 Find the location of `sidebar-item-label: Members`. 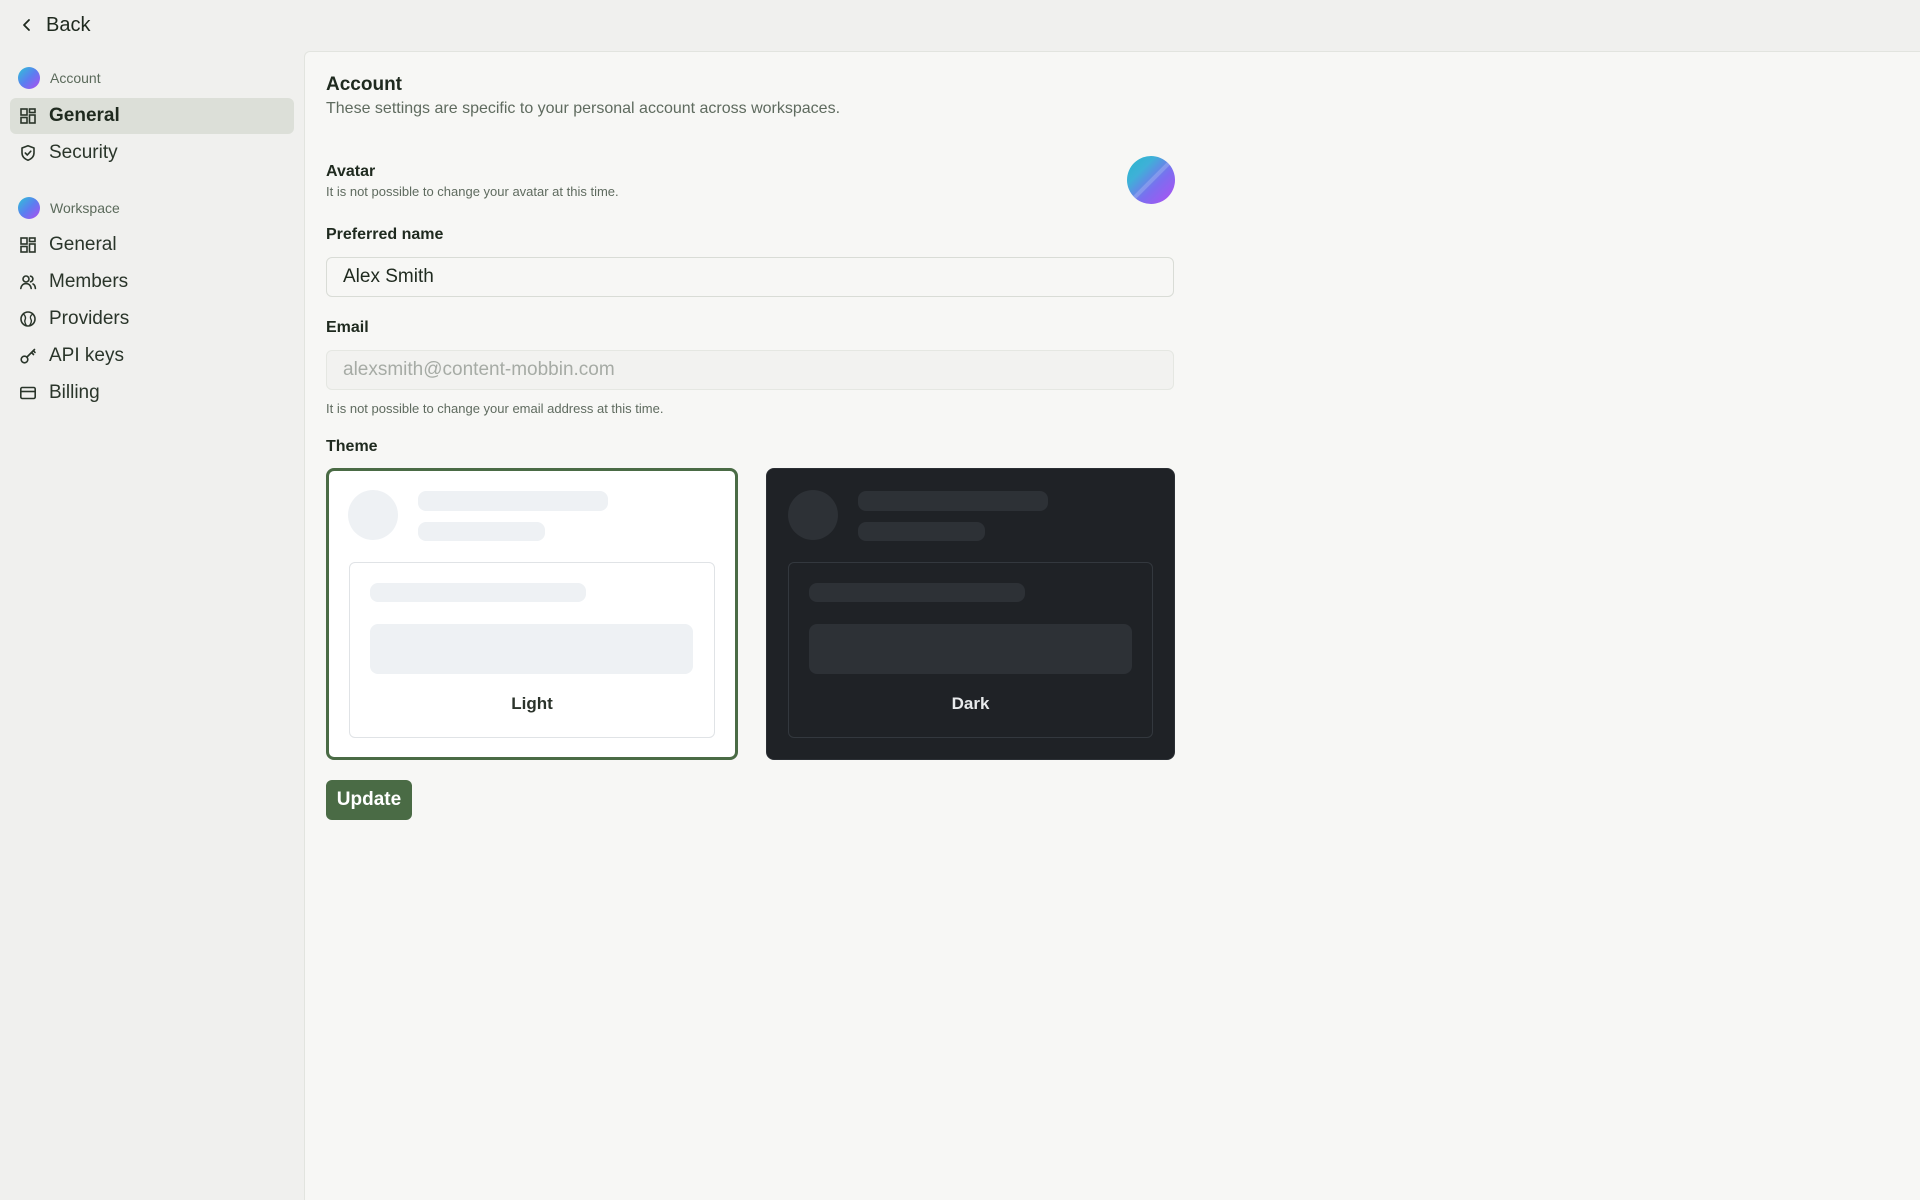

sidebar-item-label: Members is located at coordinates (89, 281).